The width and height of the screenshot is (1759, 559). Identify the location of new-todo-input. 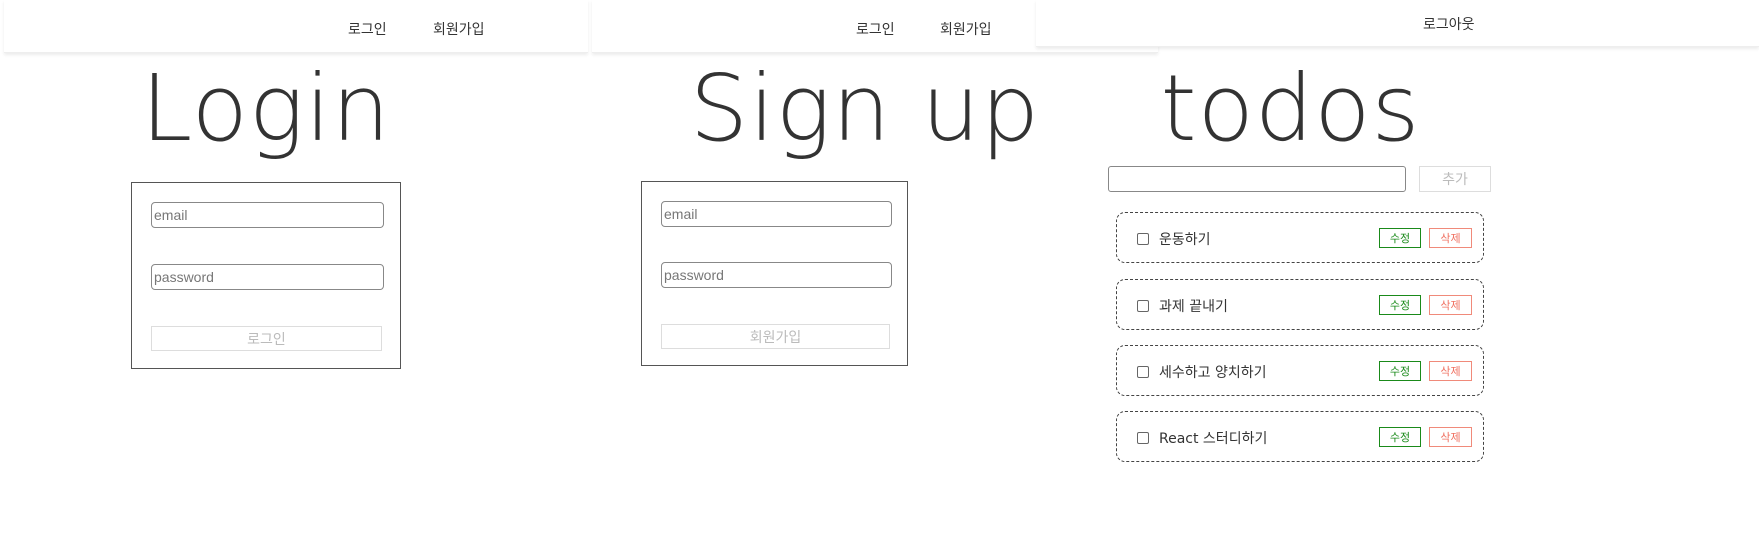
(1257, 179).